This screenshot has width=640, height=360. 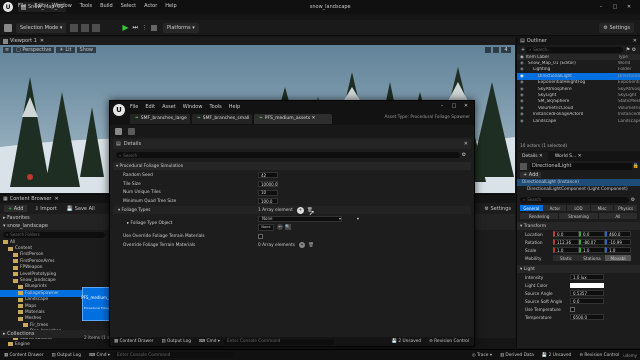 I want to click on viewport-tab-label: Viewport 1, so click(x=23, y=41).